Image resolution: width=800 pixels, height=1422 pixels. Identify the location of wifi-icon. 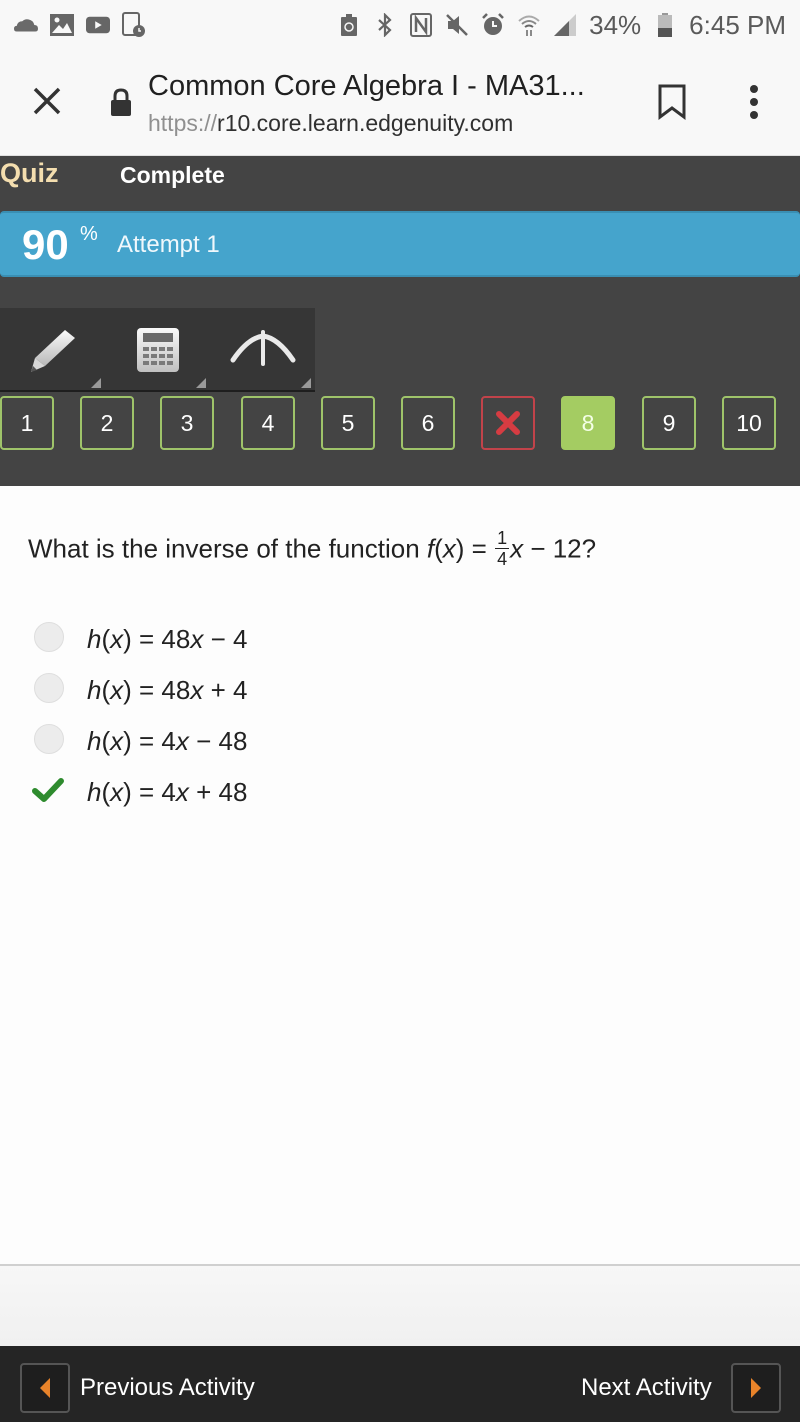
(529, 25).